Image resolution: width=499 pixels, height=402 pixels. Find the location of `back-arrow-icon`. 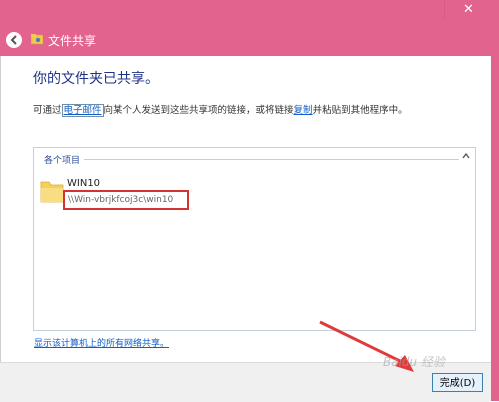

back-arrow-icon is located at coordinates (13, 40).